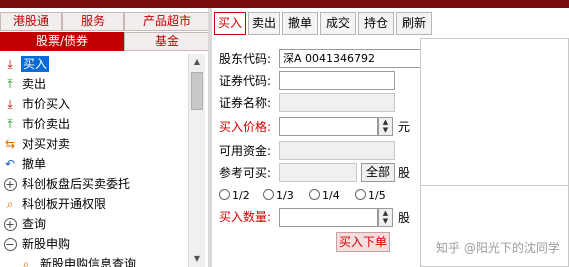  What do you see at coordinates (64, 204) in the screenshot?
I see `menu-item-label: 科创板开通权限` at bounding box center [64, 204].